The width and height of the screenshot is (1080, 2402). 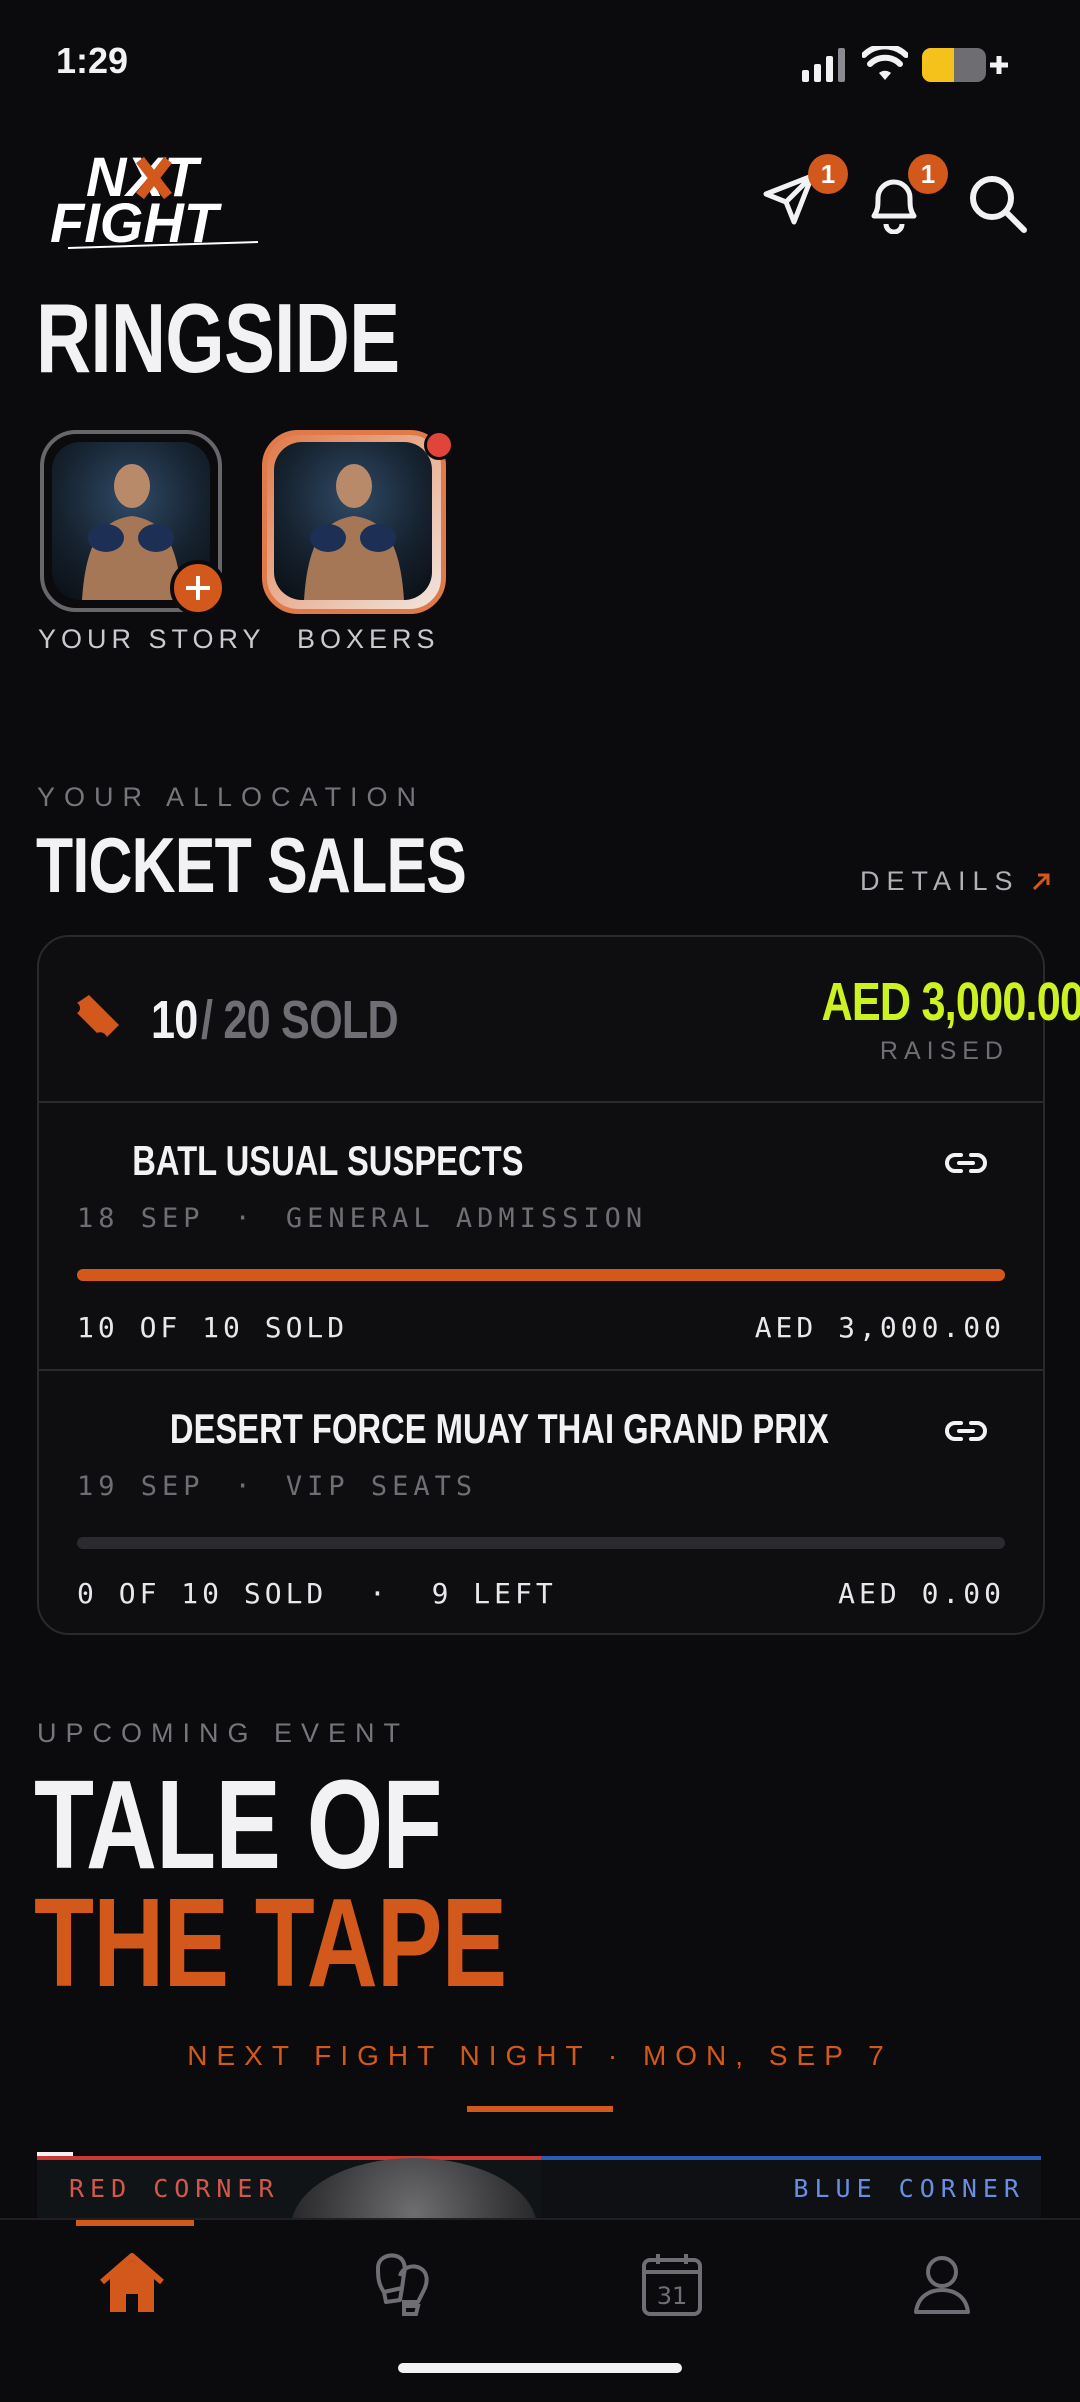 I want to click on event-date: 18 SEP, so click(x=141, y=1218).